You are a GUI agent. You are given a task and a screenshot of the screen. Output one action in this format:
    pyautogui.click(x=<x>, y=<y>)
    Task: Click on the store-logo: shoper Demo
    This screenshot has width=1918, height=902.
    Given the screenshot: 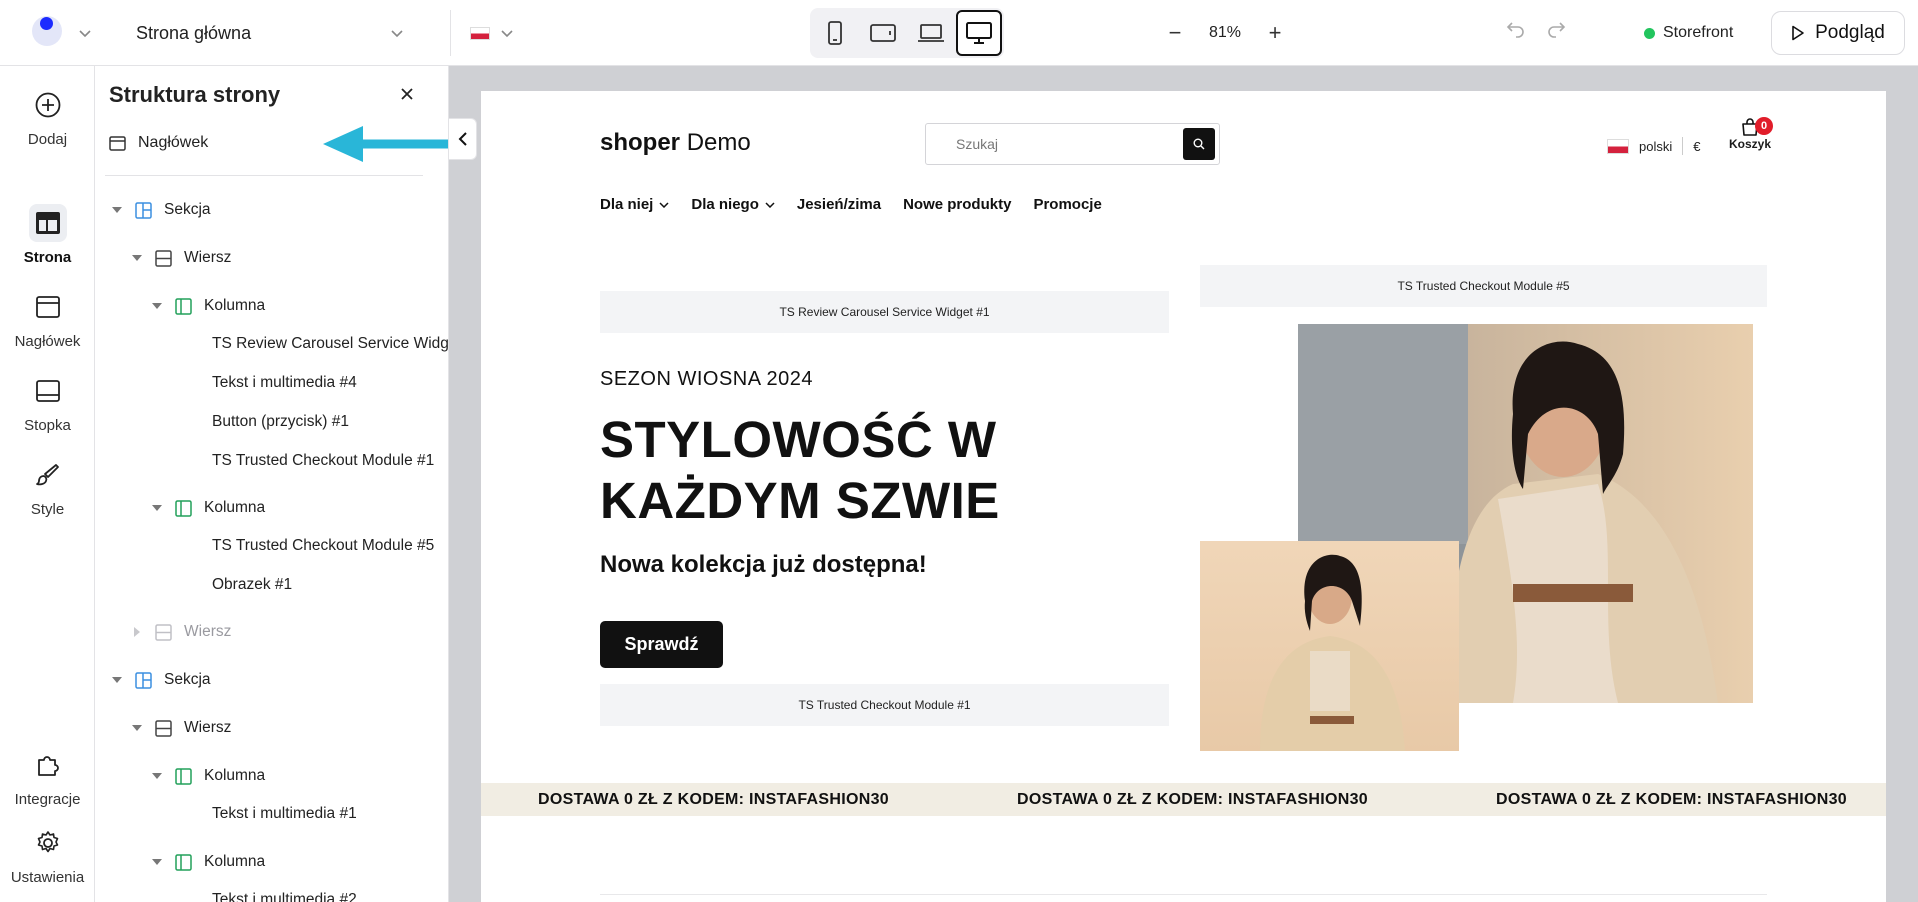 What is the action you would take?
    pyautogui.click(x=675, y=143)
    